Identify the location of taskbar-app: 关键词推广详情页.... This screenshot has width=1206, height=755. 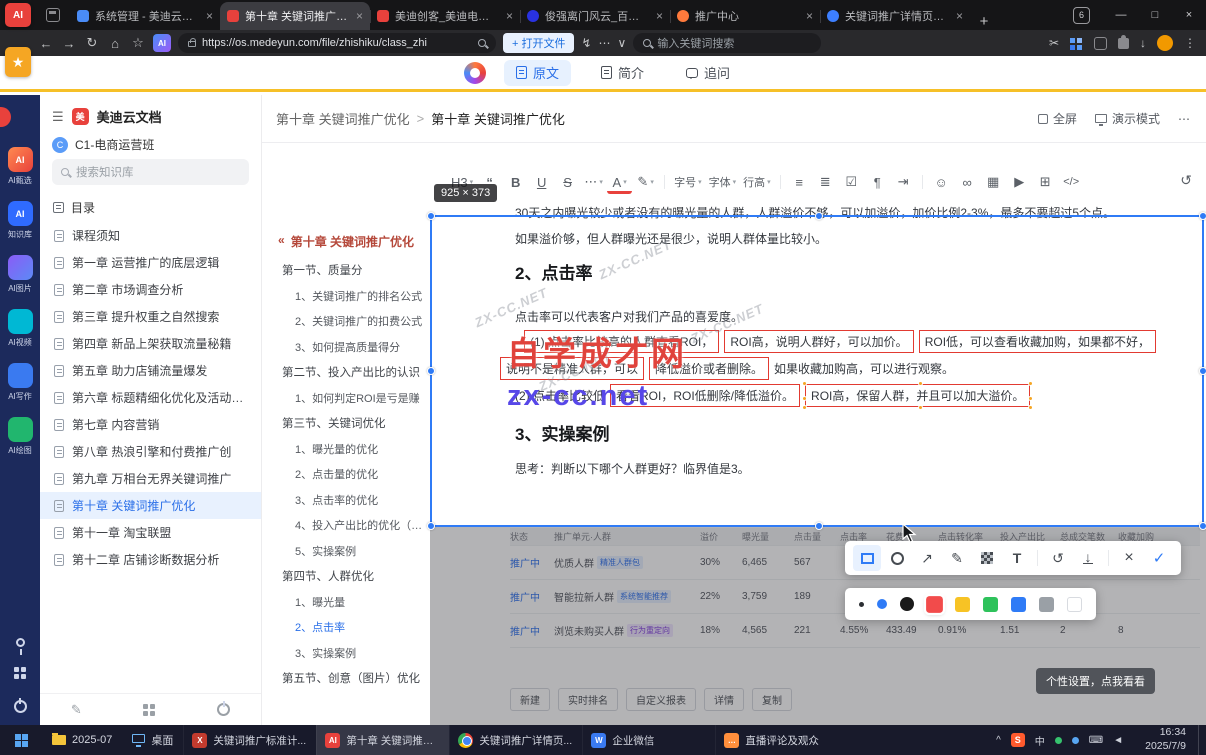
(515, 740).